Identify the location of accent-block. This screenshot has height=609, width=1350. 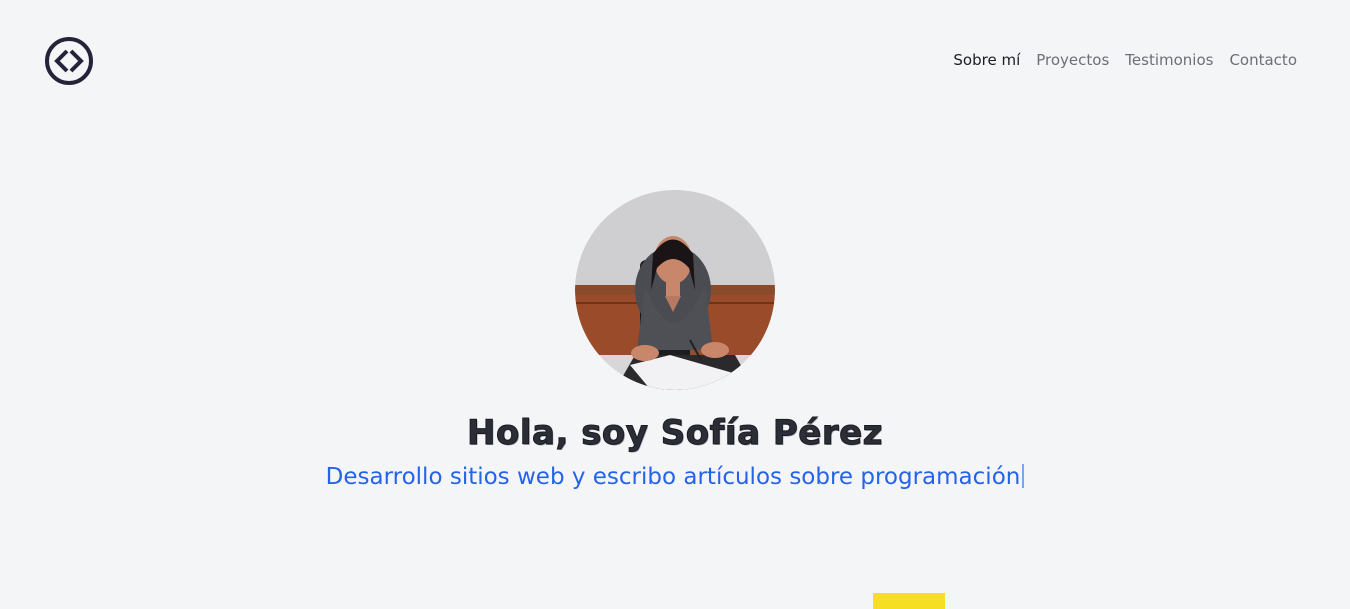
(909, 601).